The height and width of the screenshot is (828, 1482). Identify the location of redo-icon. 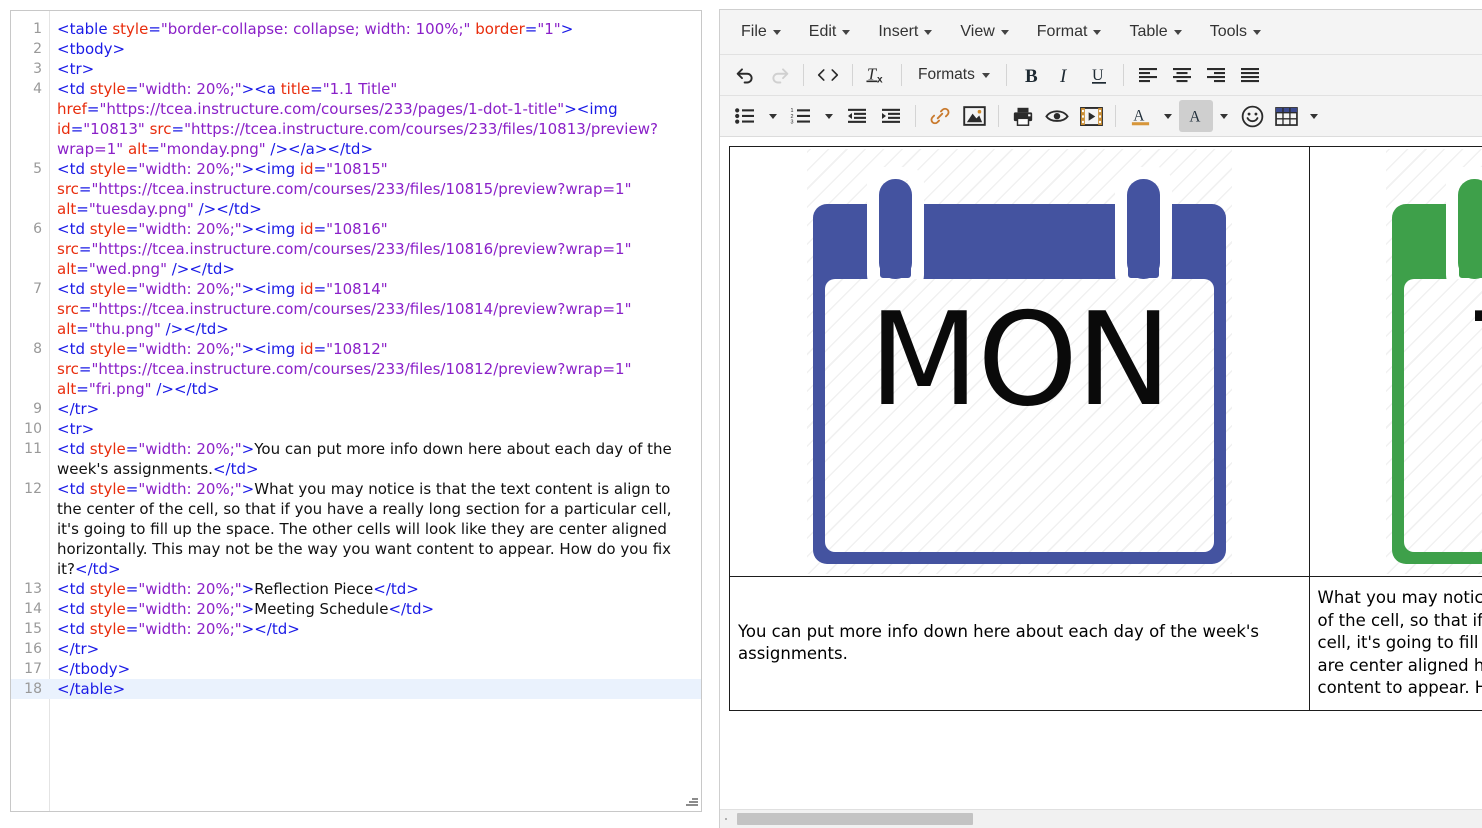
(779, 75).